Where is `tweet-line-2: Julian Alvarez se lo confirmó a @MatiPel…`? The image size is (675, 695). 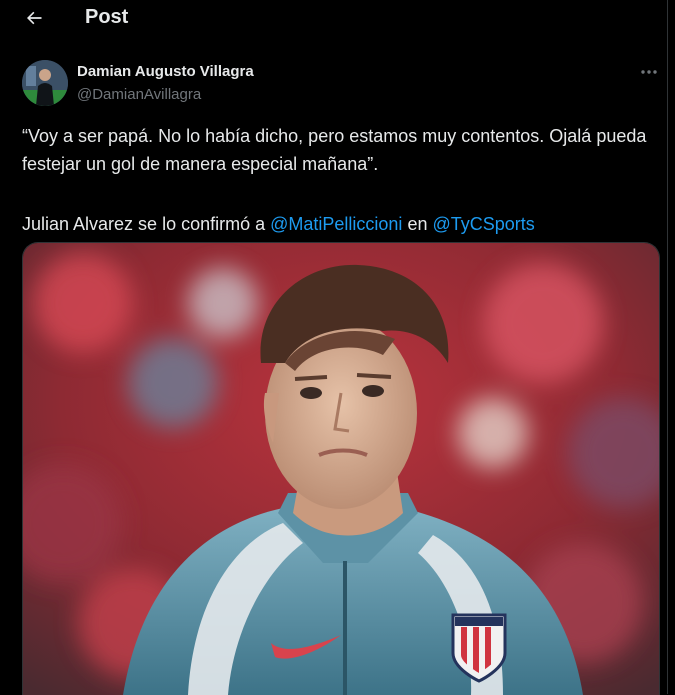
tweet-line-2: Julian Alvarez se lo confirmó a @MatiPel… is located at coordinates (337, 224).